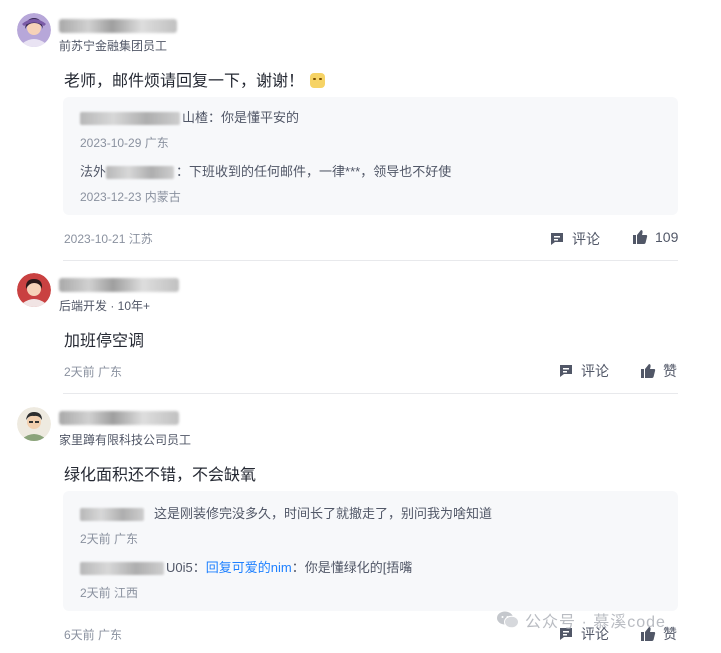 The width and height of the screenshot is (721, 653). Describe the element at coordinates (93, 171) in the screenshot. I see `reply-author-prefix: 法外` at that location.